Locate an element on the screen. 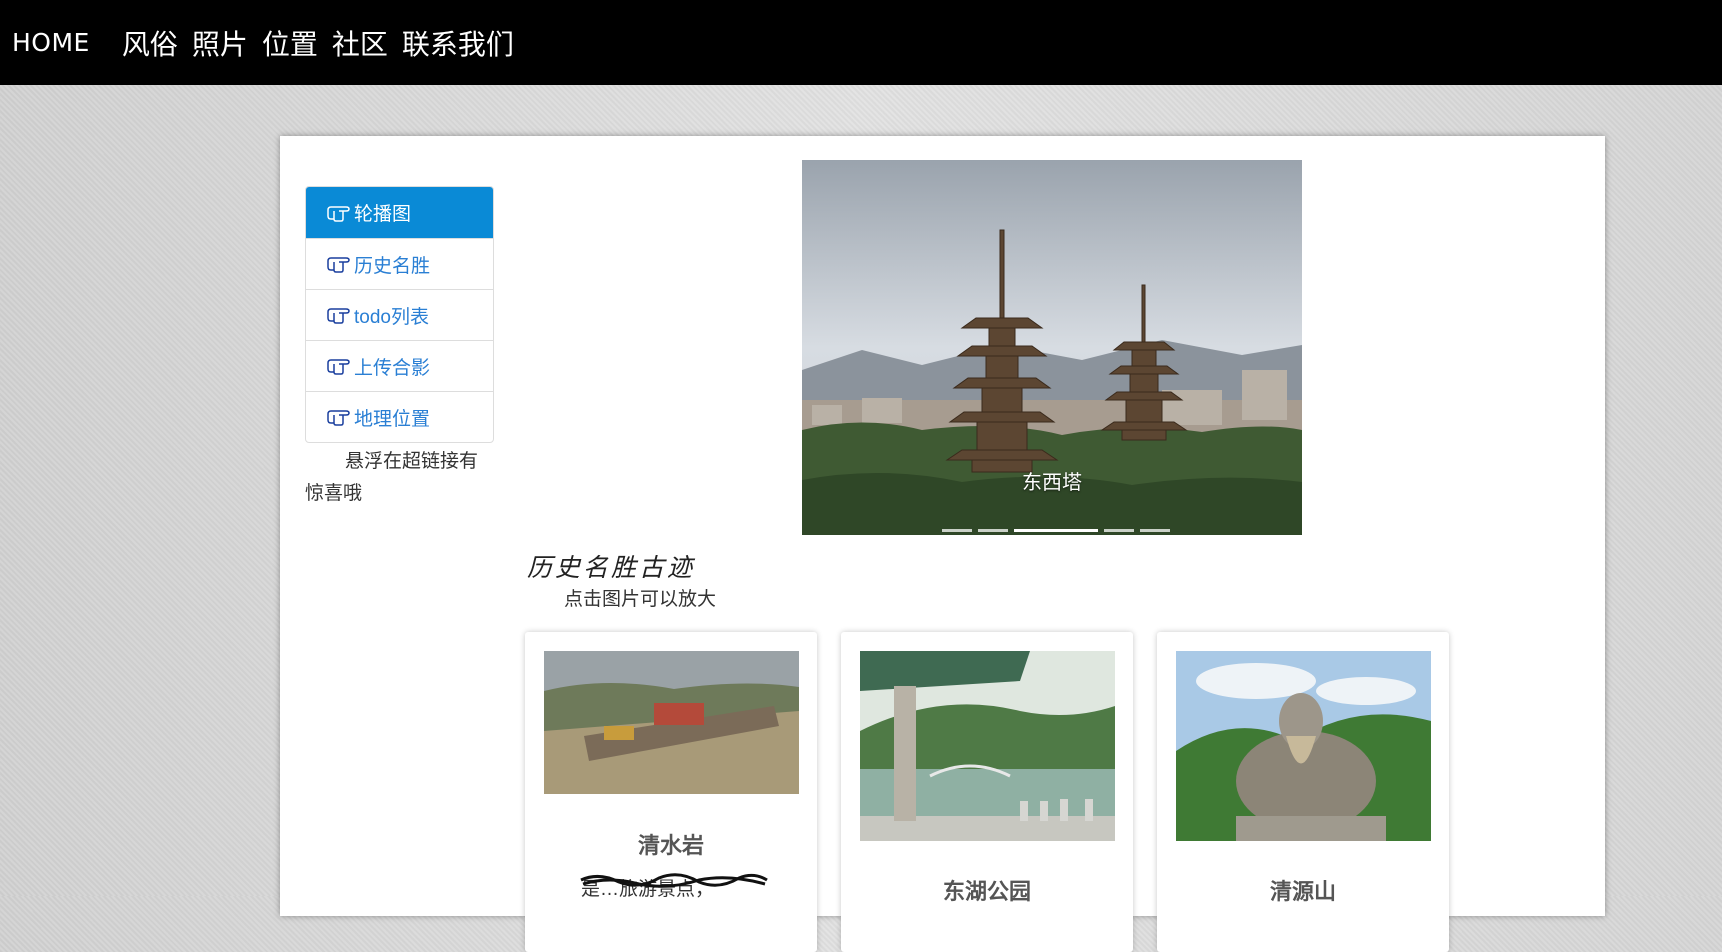 This screenshot has height=952, width=1722. carousel-caption: 东西塔 is located at coordinates (1052, 483).